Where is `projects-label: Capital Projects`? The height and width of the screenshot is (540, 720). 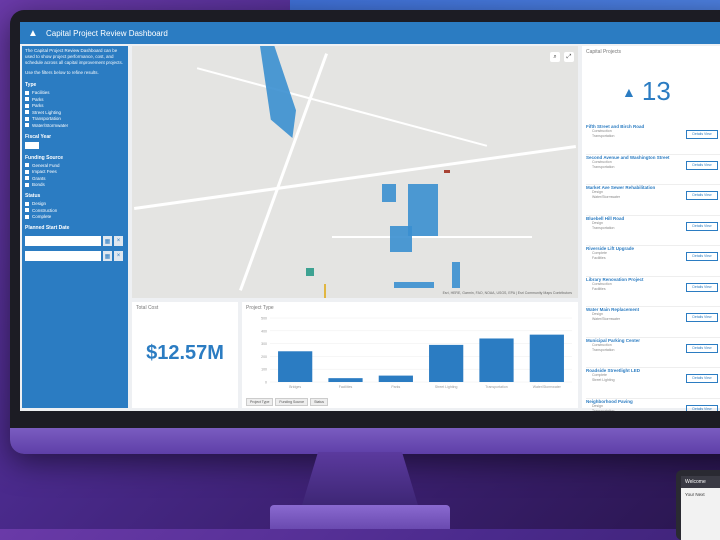
projects-label: Capital Projects is located at coordinates (604, 52).